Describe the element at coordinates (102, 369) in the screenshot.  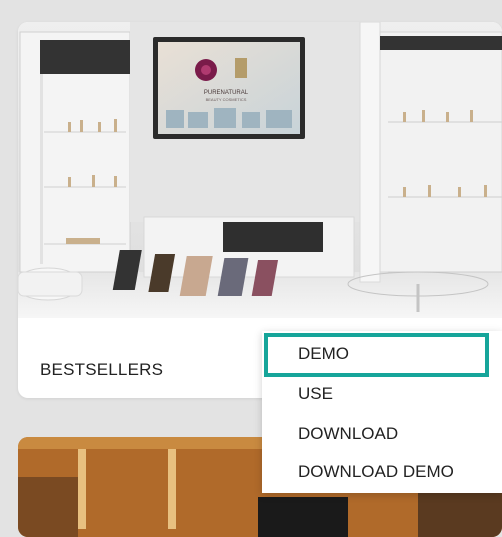
I see `card-title: BESTSELLERS` at that location.